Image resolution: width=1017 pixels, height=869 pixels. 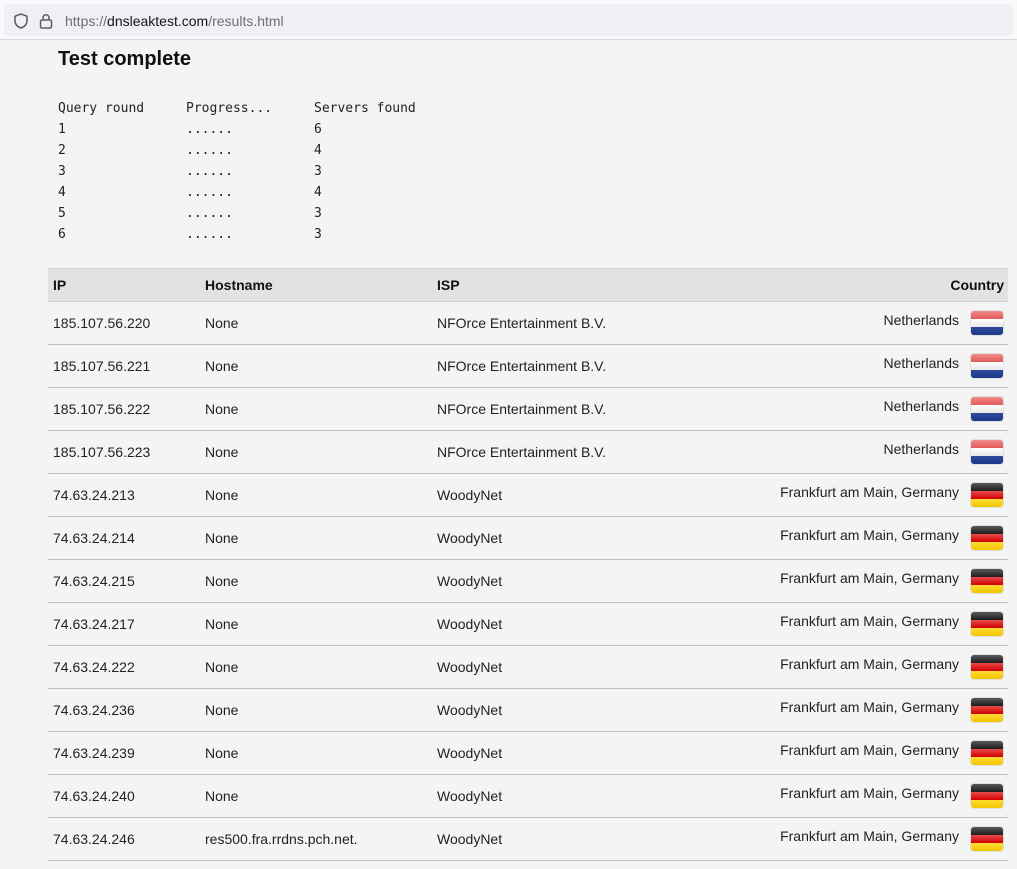 What do you see at coordinates (316, 285) in the screenshot?
I see `header-hostname: Hostname` at bounding box center [316, 285].